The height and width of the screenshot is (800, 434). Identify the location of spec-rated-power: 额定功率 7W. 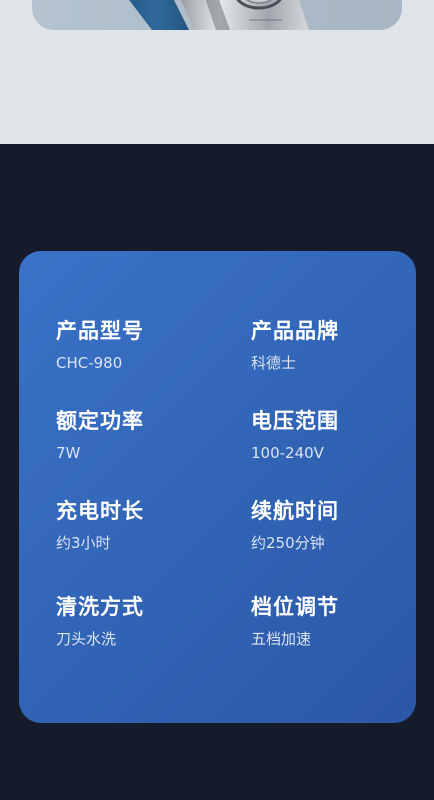
(138, 435).